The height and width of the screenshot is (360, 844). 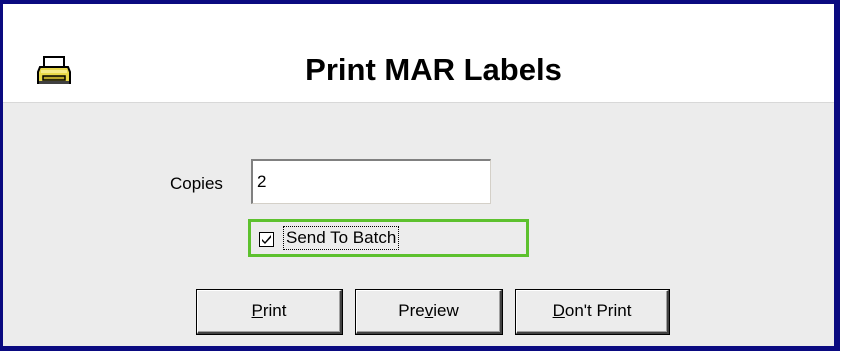 I want to click on send-to-batch-highlight: Send To Batch, so click(x=388, y=238).